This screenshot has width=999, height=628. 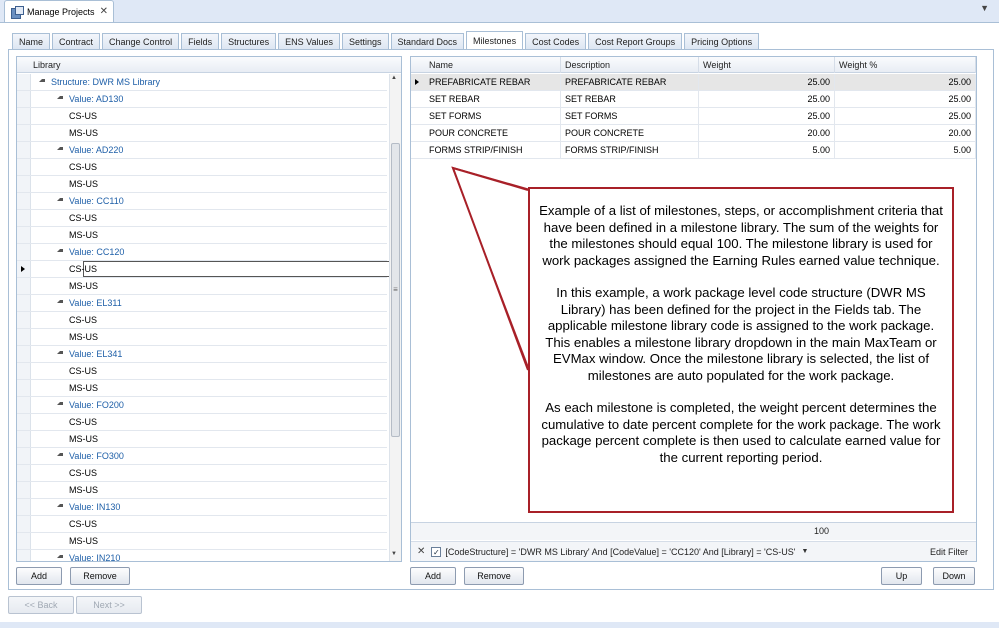 What do you see at coordinates (427, 41) in the screenshot?
I see `tab-standard-docs: Standard Docs` at bounding box center [427, 41].